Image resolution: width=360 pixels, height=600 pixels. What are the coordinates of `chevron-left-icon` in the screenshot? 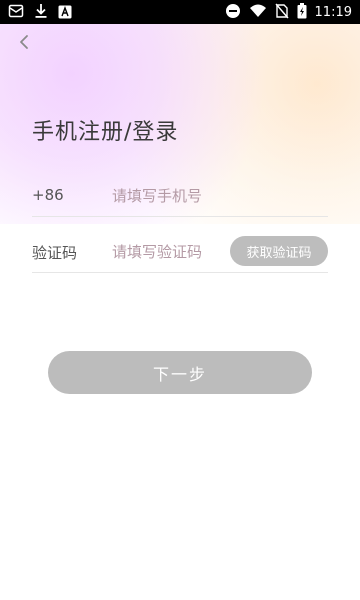 It's located at (24, 44).